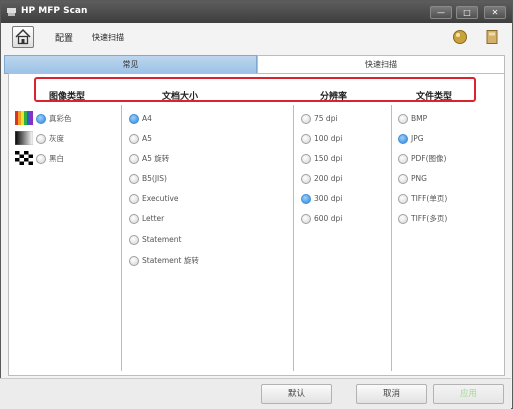 The width and height of the screenshot is (513, 409). Describe the element at coordinates (321, 179) in the screenshot. I see `option-200dpi: 200 dpi` at that location.